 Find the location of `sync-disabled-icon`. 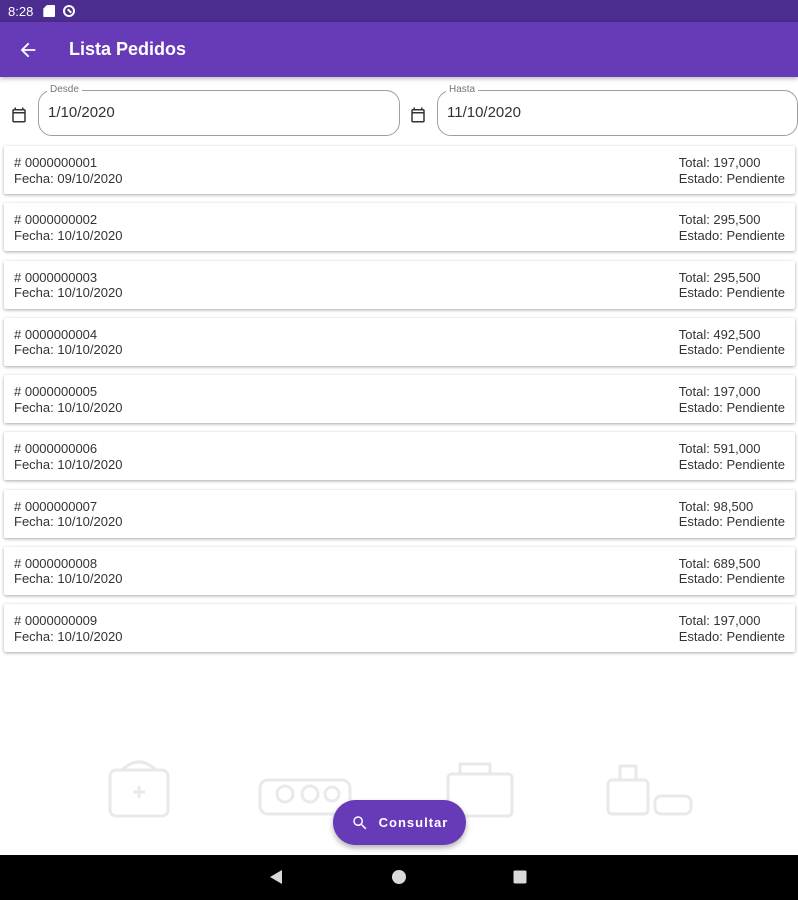

sync-disabled-icon is located at coordinates (69, 11).